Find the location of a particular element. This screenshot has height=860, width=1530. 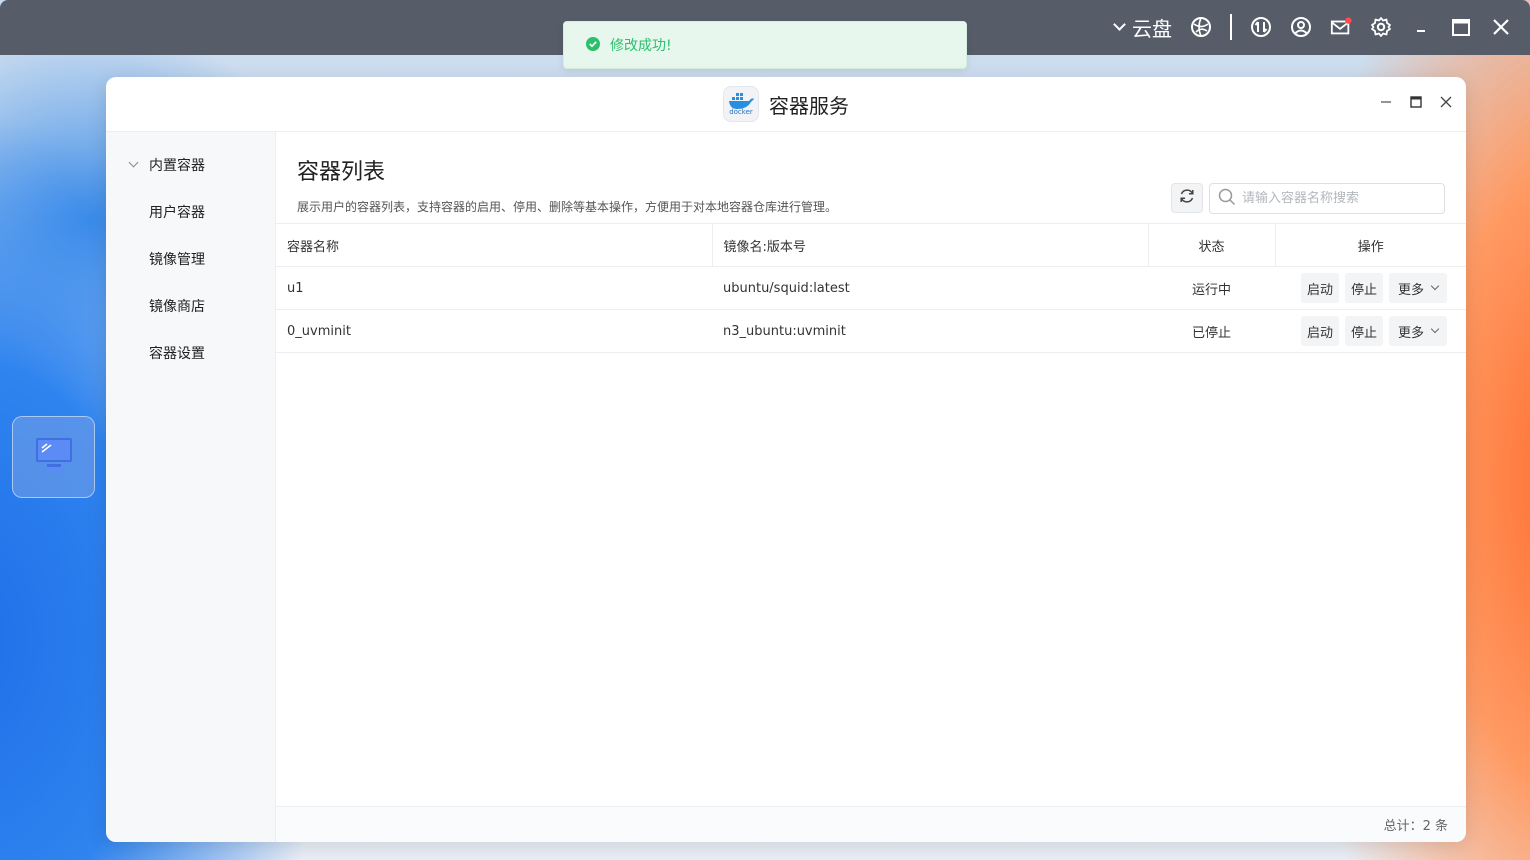

sidebar-item-container-settings: 容器设置 is located at coordinates (190, 352).